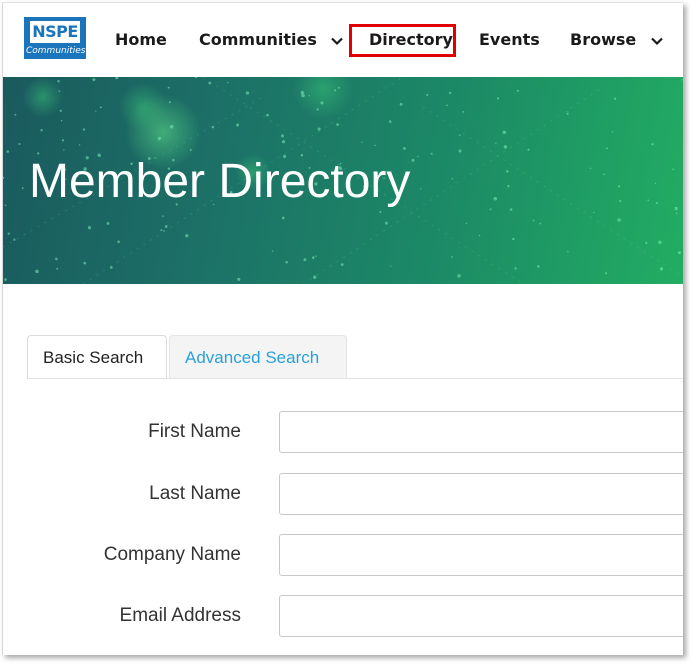 Image resolution: width=696 pixels, height=666 pixels. What do you see at coordinates (56, 51) in the screenshot?
I see `logo-subtext: Communities` at bounding box center [56, 51].